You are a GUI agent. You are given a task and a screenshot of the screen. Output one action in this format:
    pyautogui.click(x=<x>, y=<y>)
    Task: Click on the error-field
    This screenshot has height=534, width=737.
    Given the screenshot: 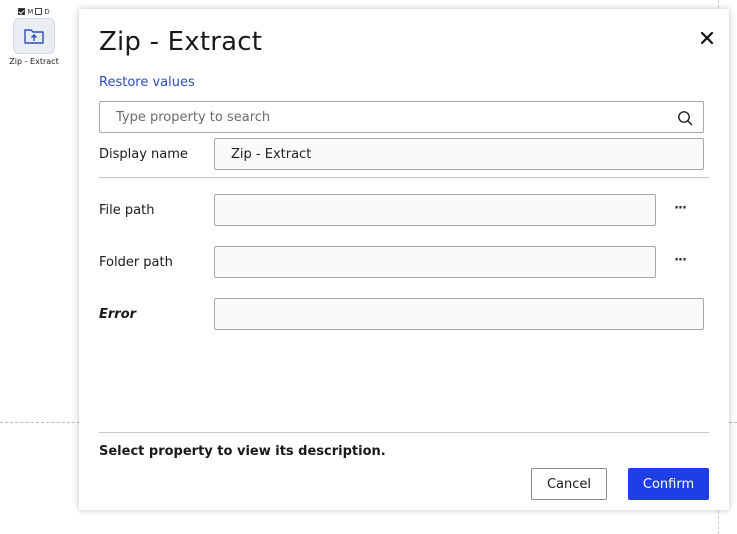 What is the action you would take?
    pyautogui.click(x=459, y=314)
    